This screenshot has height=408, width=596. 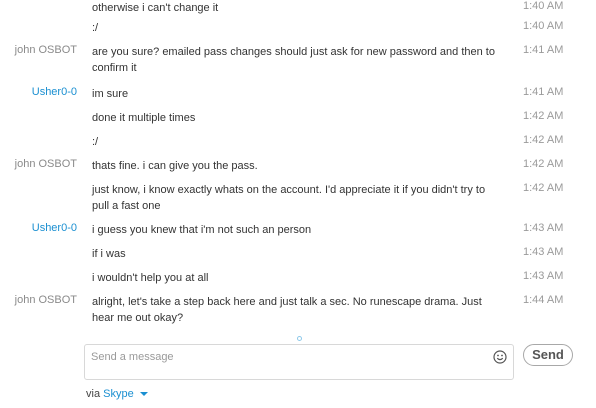 I want to click on message-timestamp: 1:44 AM, so click(x=543, y=300).